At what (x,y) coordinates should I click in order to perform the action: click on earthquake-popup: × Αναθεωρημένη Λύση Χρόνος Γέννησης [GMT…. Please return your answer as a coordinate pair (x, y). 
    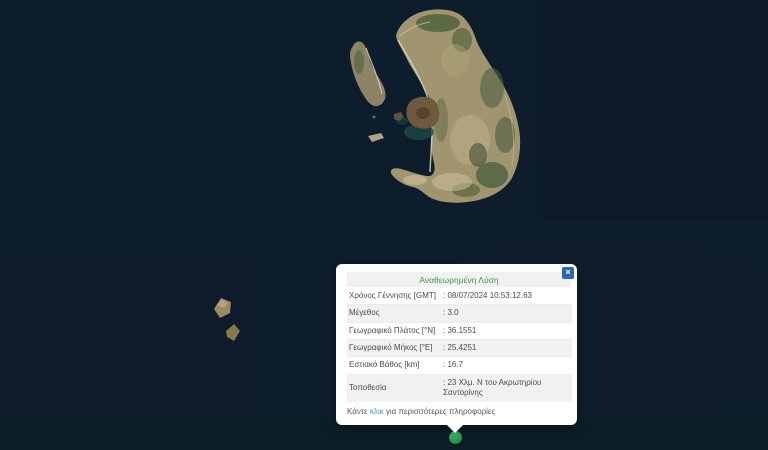
    Looking at the image, I should click on (456, 348).